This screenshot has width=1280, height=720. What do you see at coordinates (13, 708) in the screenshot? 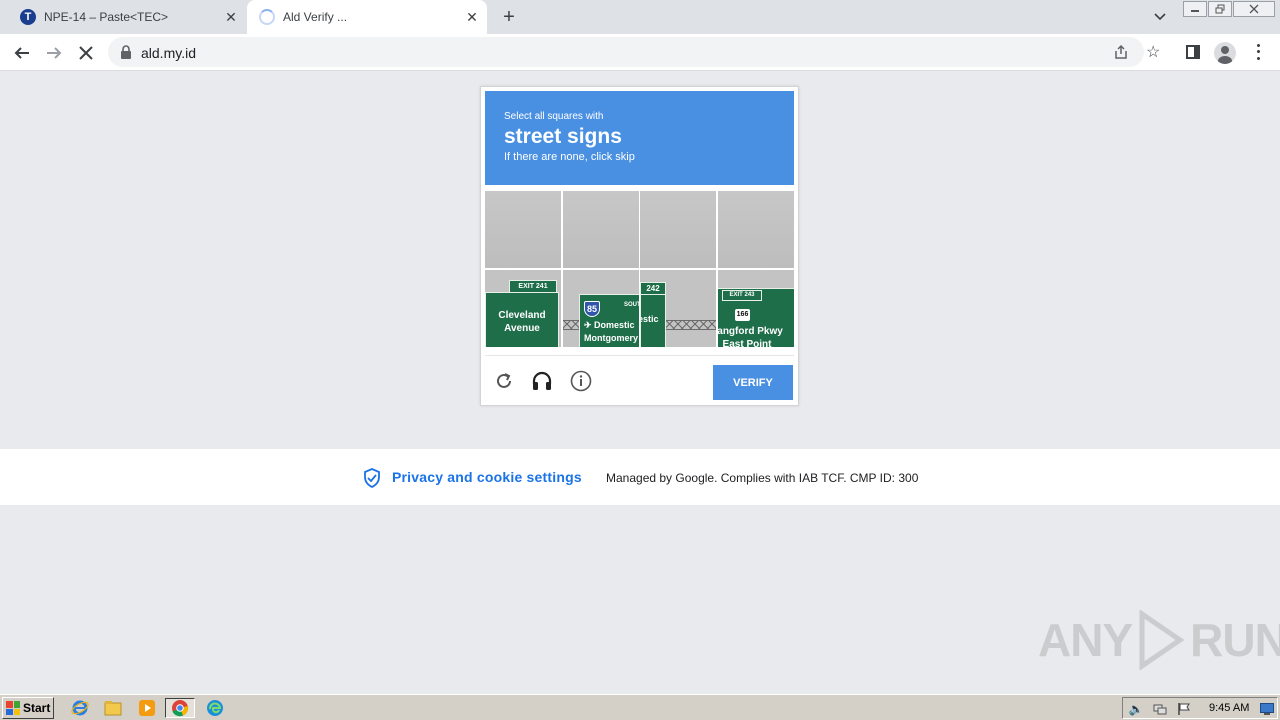
I see `windows-logo-icon` at bounding box center [13, 708].